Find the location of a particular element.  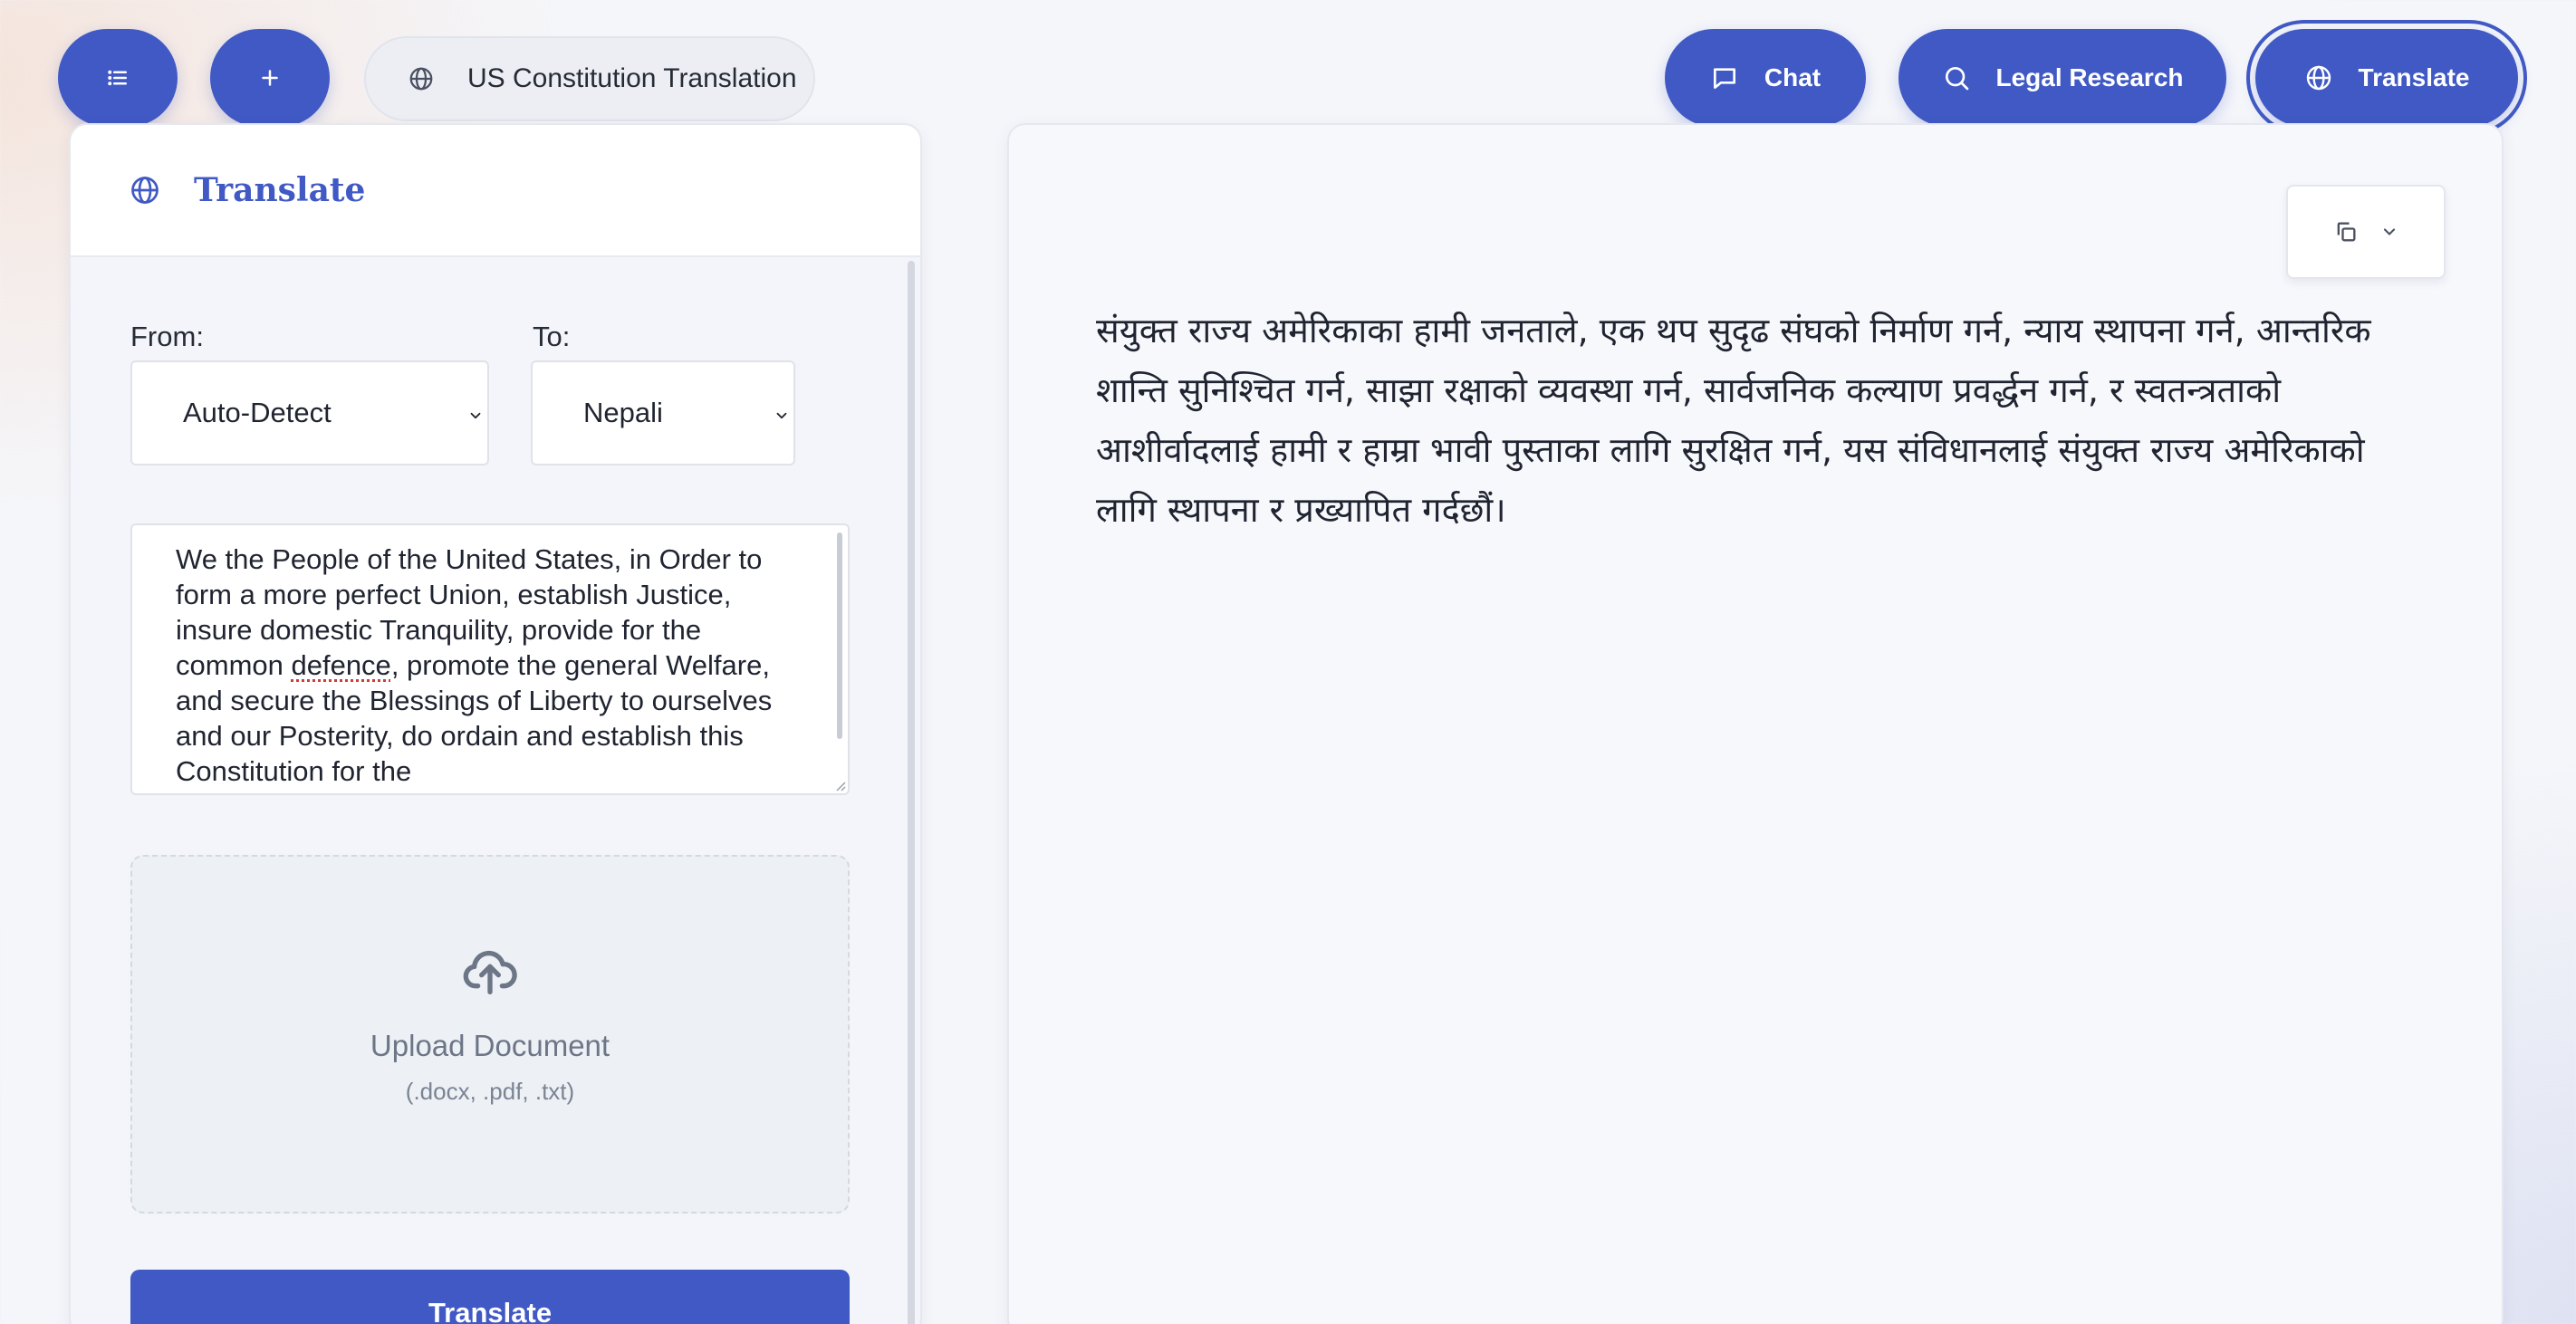

spellcheck-flagged-word: defence is located at coordinates (341, 665).